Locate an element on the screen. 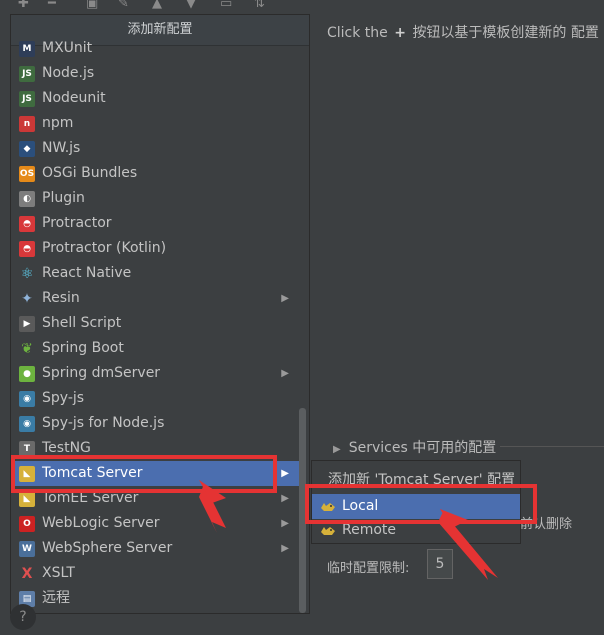  annotation-arrows is located at coordinates (348, 530).